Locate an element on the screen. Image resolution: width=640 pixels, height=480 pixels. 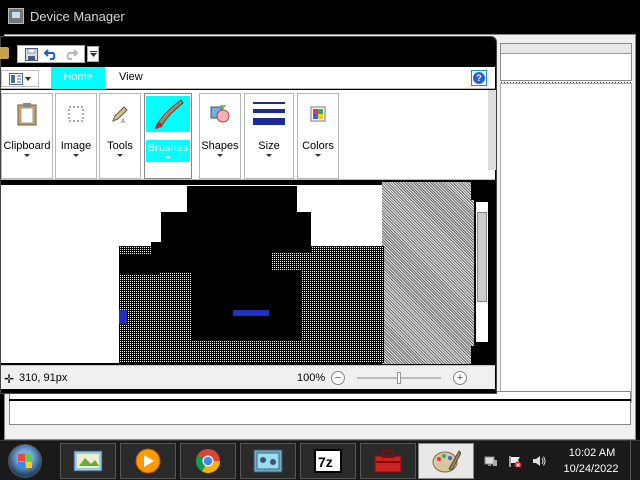
help-icon: ? is located at coordinates (479, 78).